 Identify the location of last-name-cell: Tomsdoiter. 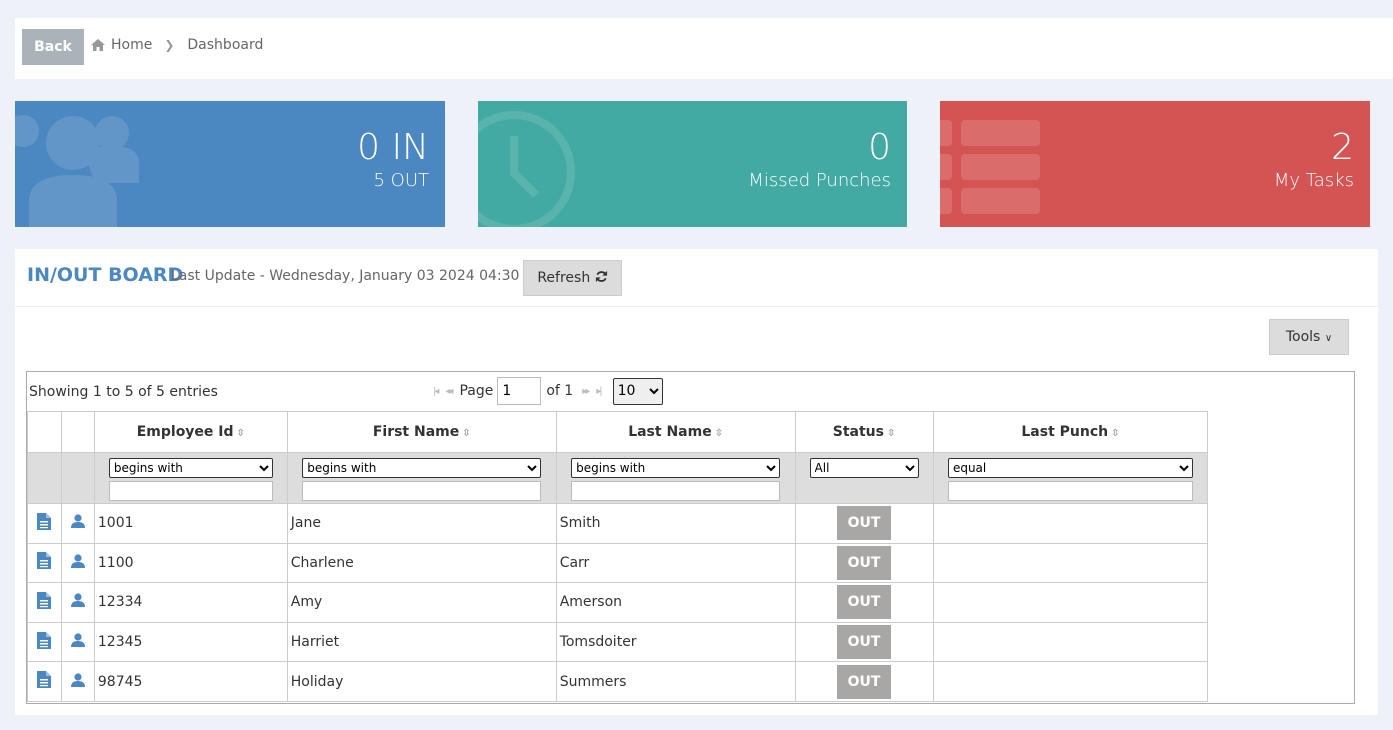
(675, 642).